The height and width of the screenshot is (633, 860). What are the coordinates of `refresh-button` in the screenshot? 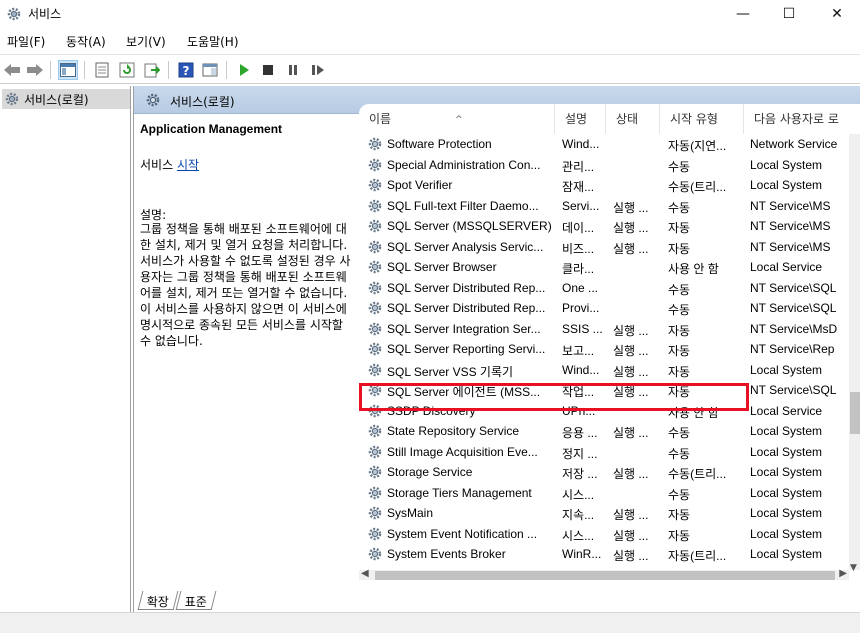 It's located at (127, 70).